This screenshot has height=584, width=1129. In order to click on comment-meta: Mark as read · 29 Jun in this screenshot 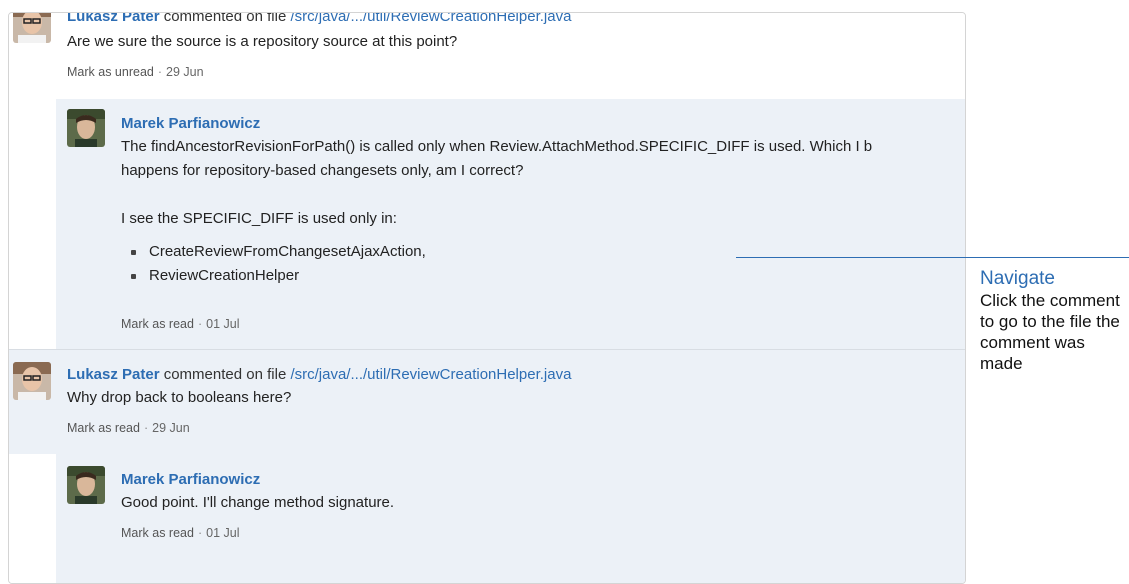, I will do `click(128, 428)`.